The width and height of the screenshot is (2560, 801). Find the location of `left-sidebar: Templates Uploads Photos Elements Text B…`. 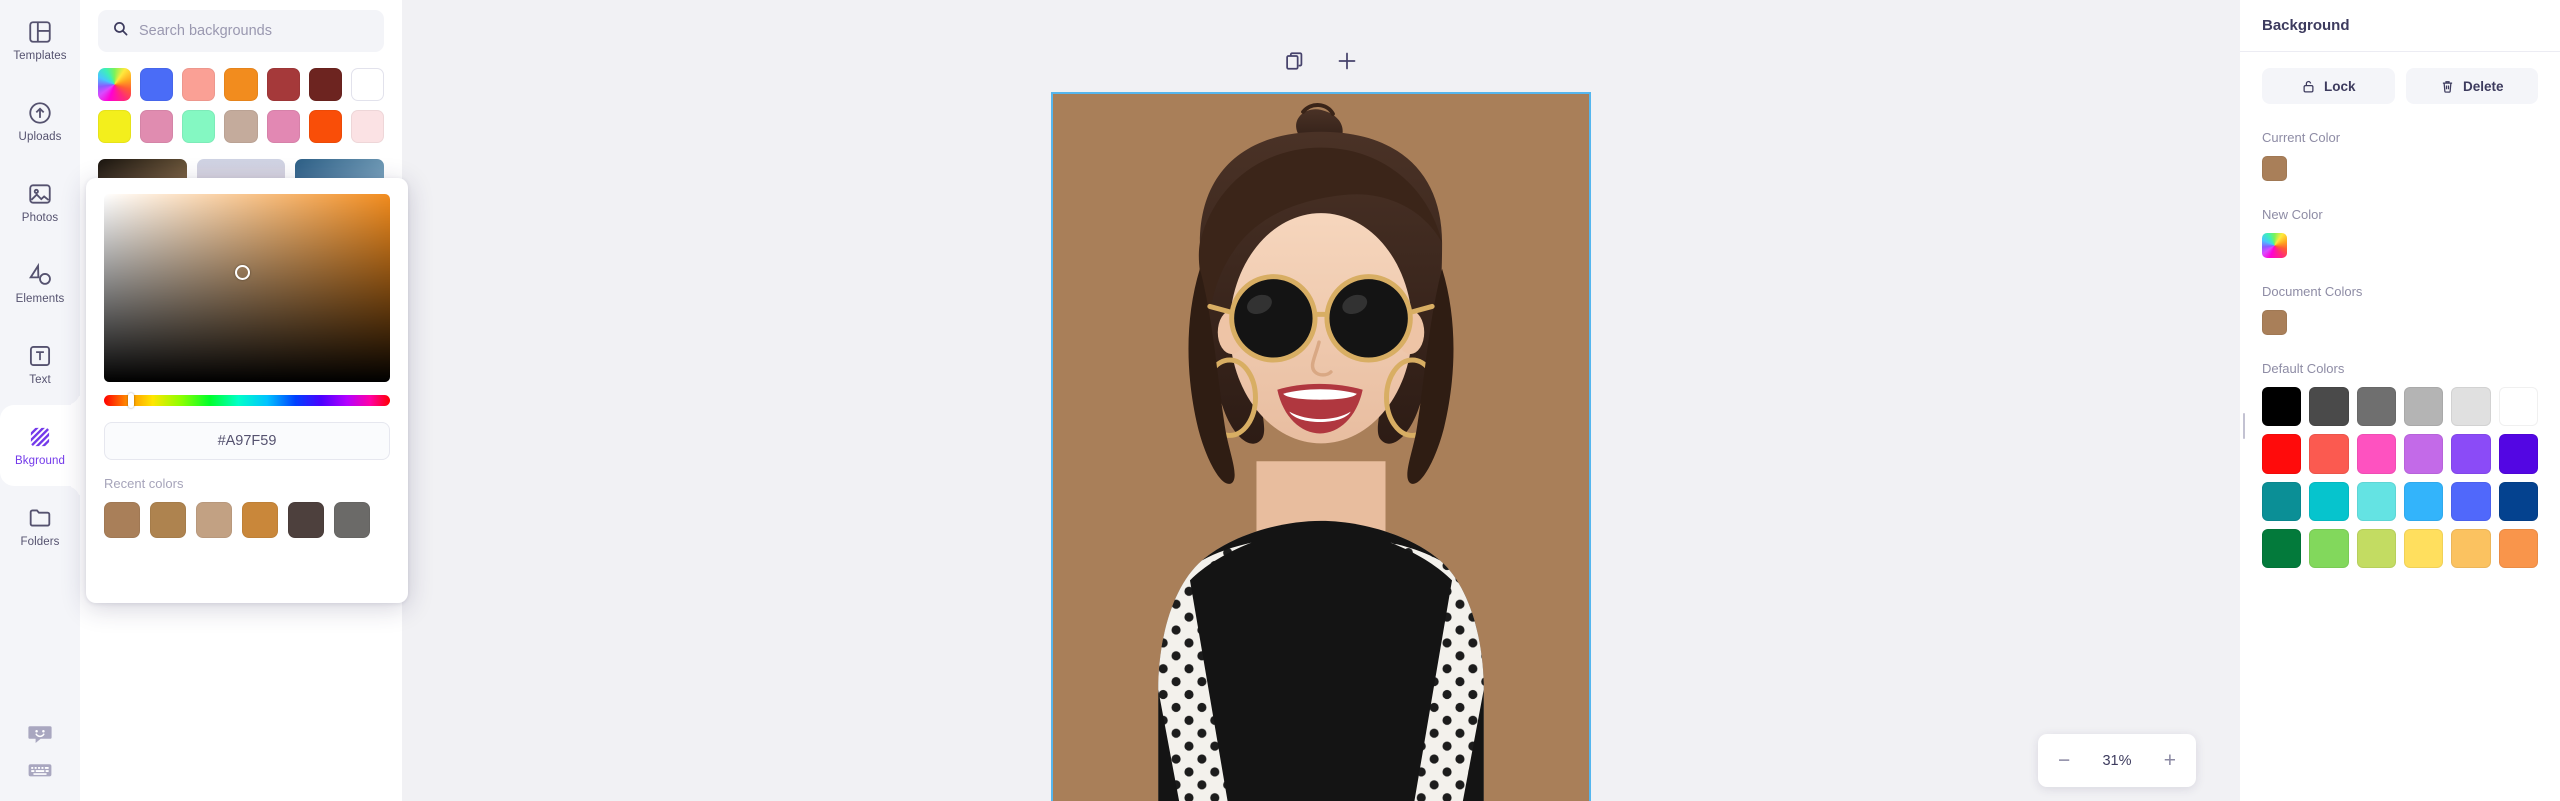

left-sidebar: Templates Uploads Photos Elements Text B… is located at coordinates (40, 400).